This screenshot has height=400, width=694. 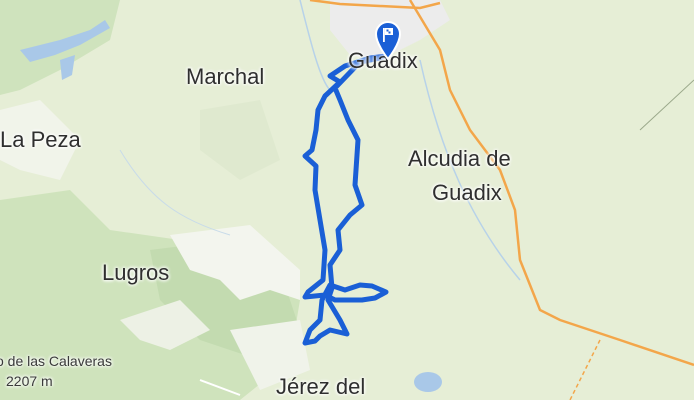 What do you see at coordinates (388, 40) in the screenshot?
I see `finish-flag-icon` at bounding box center [388, 40].